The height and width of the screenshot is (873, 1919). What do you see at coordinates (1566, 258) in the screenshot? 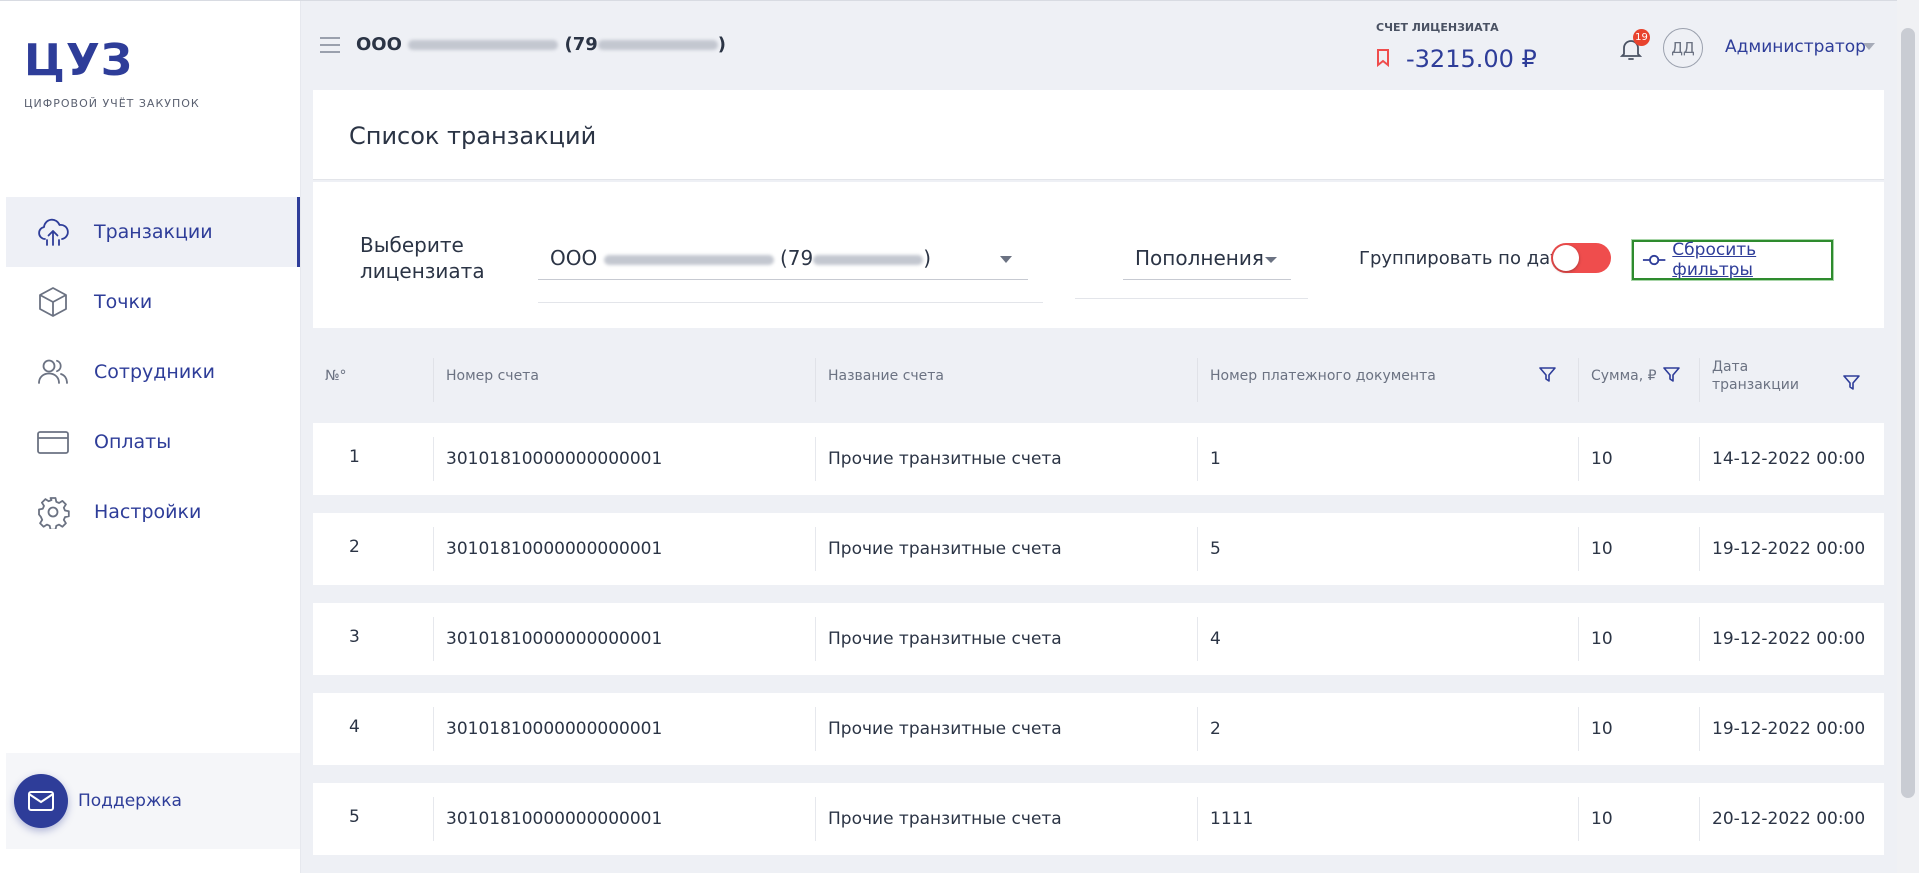
I see `toggle-knob` at bounding box center [1566, 258].